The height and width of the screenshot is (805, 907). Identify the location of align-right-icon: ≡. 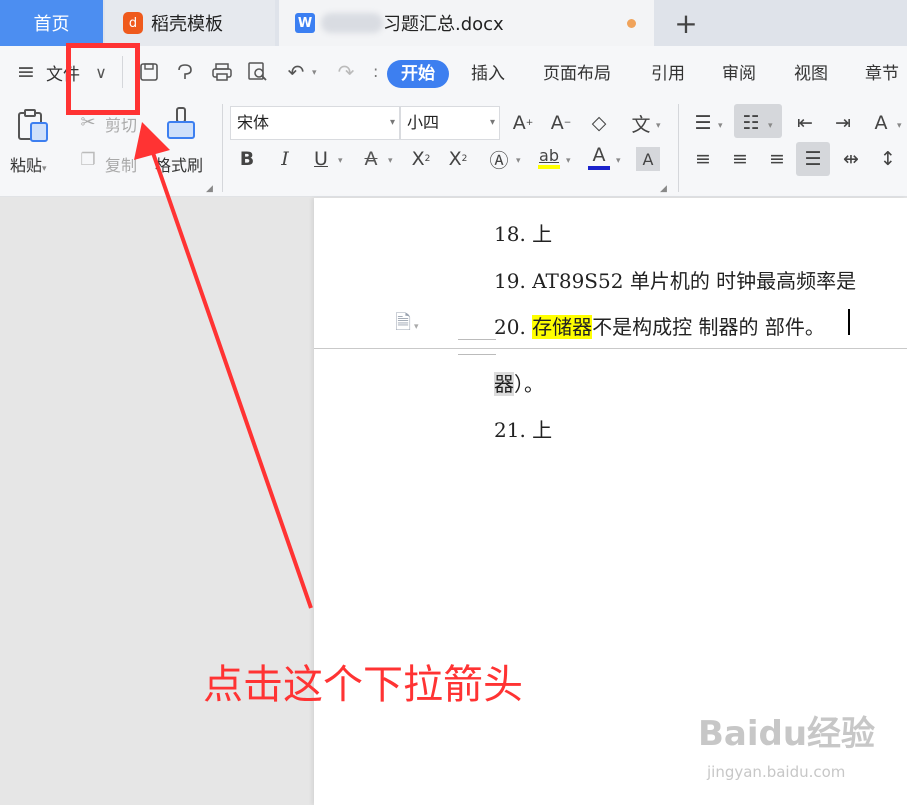
(777, 159).